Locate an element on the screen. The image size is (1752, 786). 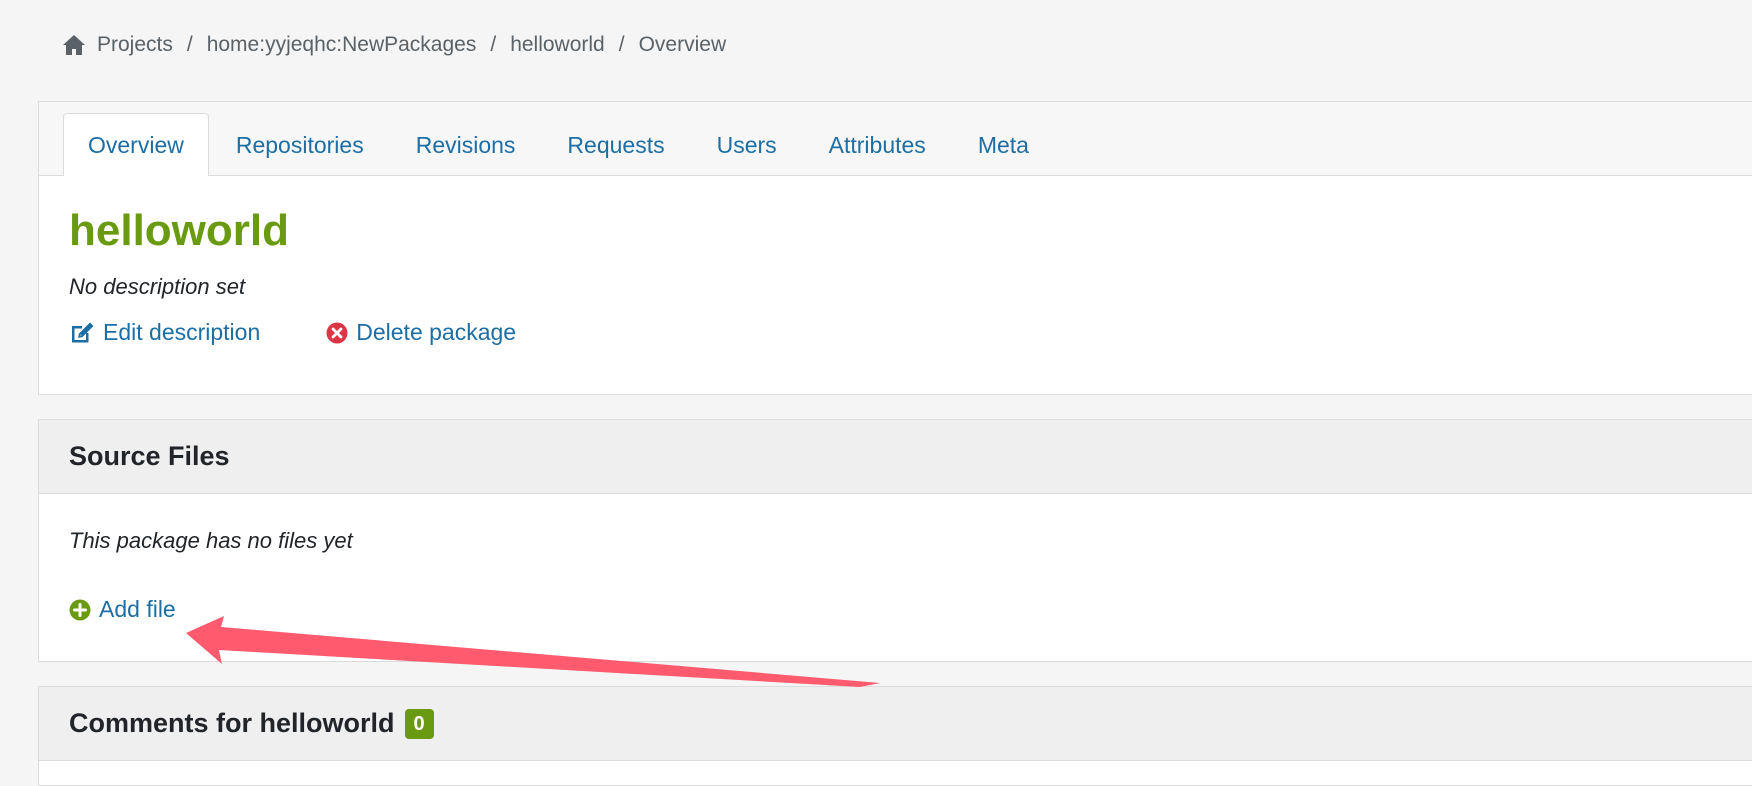
breadcrumb-current: Overview is located at coordinates (682, 44).